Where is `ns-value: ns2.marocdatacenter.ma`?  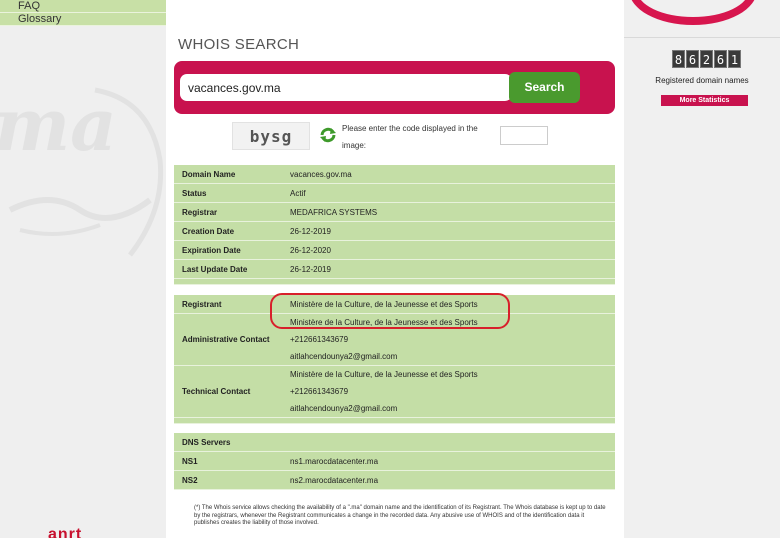 ns-value: ns2.marocdatacenter.ma is located at coordinates (452, 480).